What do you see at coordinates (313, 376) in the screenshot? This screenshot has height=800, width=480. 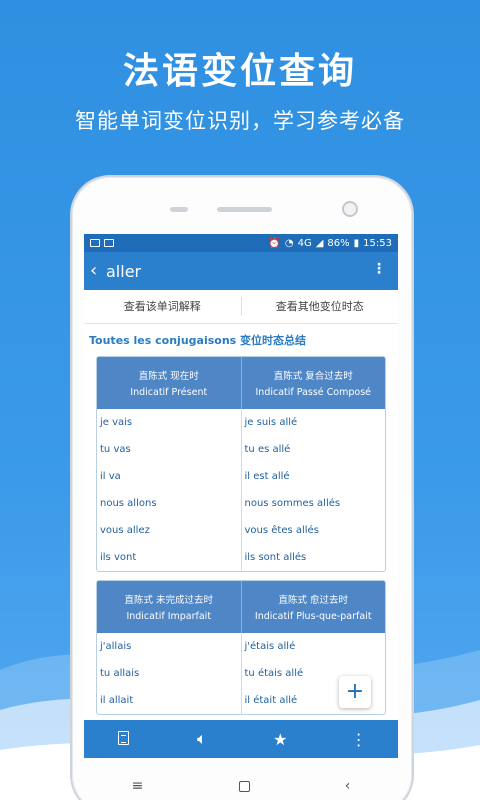 I see `tense-name-cn: 直陈式 复合过去时` at bounding box center [313, 376].